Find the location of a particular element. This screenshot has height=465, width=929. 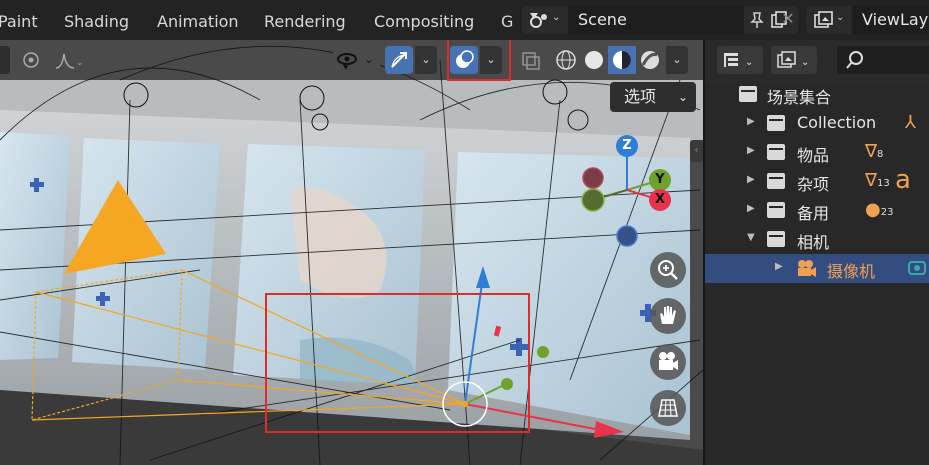

eye-cursor-icon is located at coordinates (347, 61).